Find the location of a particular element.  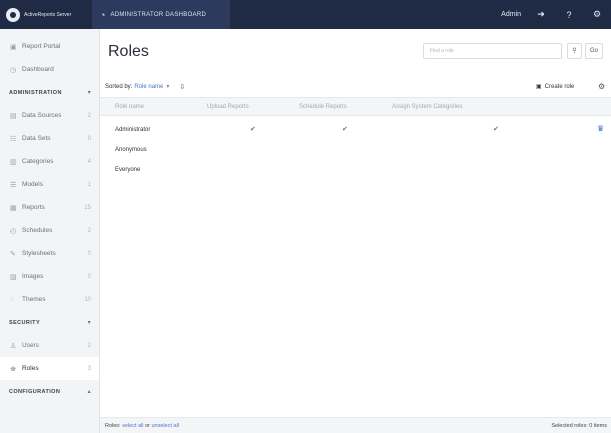

sidebar-item-label: Dashboard is located at coordinates (38, 69).